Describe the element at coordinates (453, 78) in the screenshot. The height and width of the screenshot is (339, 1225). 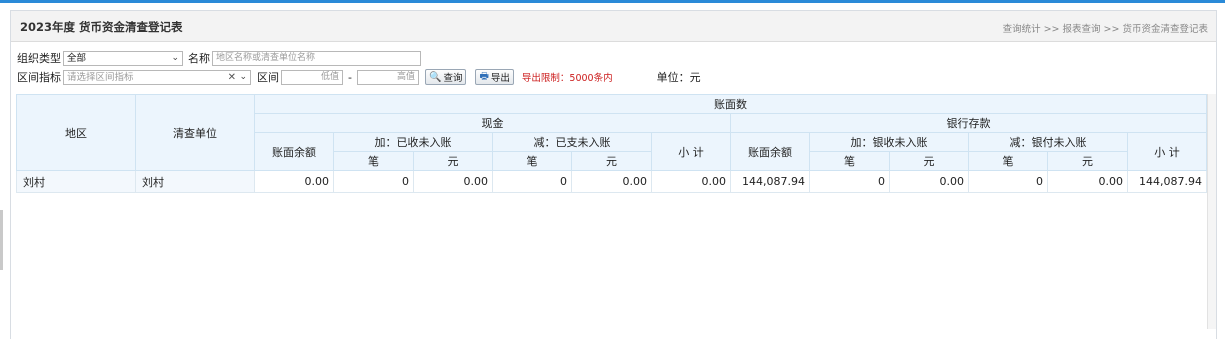
I see `query-button-label: 查询` at that location.